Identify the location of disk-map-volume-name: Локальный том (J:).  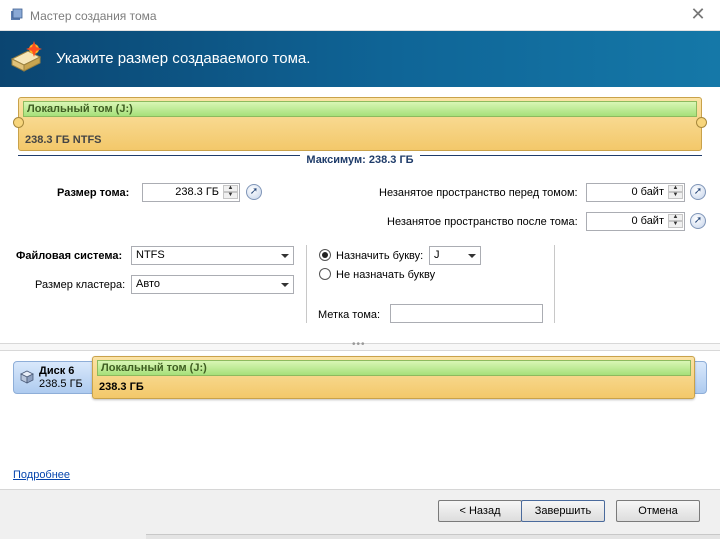
(394, 368).